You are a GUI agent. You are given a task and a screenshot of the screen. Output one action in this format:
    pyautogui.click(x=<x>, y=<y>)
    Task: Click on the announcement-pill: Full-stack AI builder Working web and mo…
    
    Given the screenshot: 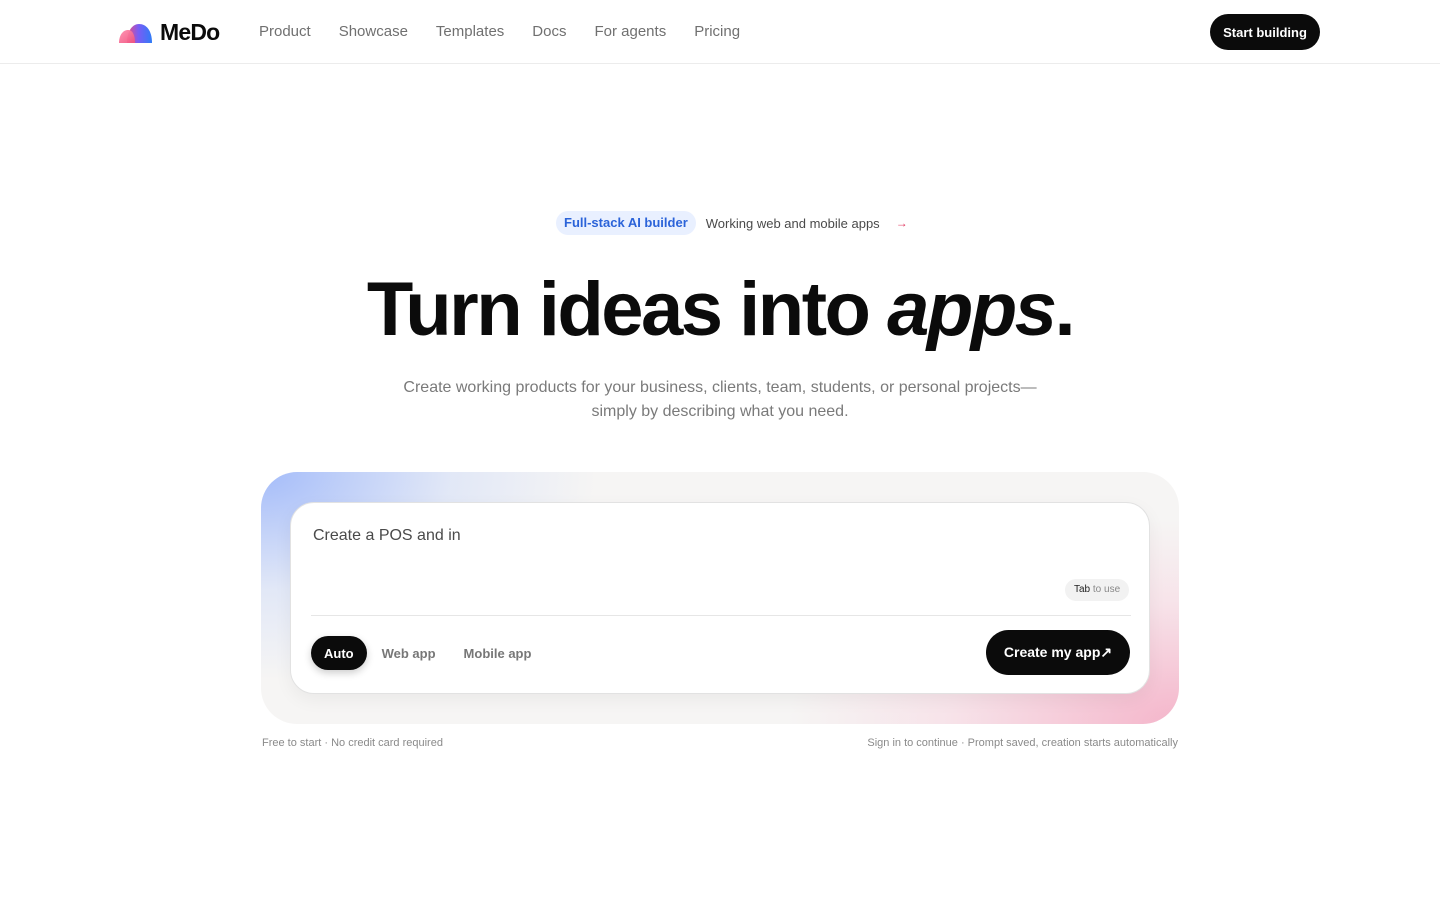 What is the action you would take?
    pyautogui.click(x=732, y=223)
    